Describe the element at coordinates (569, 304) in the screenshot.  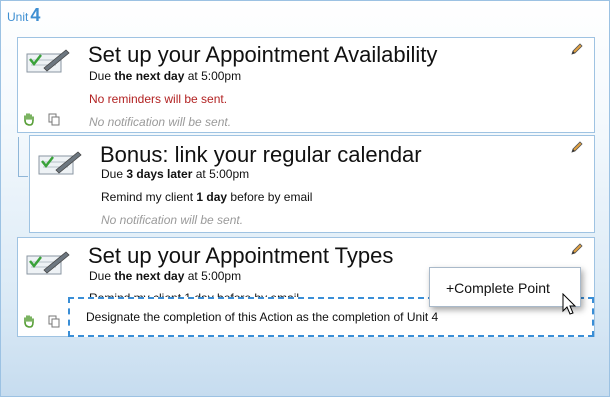
I see `mouse-pointer-icon` at that location.